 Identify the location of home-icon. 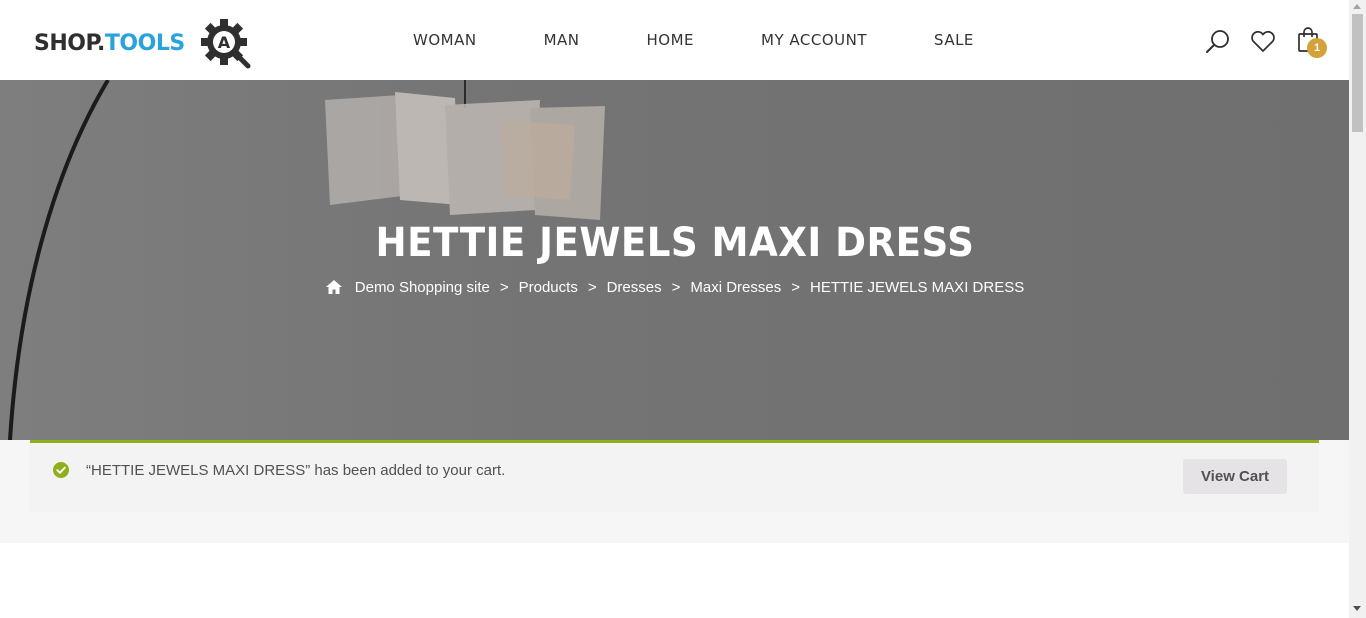
(334, 287).